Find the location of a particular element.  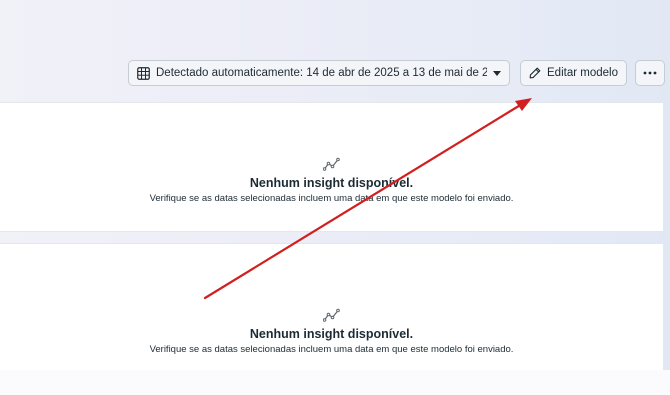

pencil-icon is located at coordinates (535, 73).